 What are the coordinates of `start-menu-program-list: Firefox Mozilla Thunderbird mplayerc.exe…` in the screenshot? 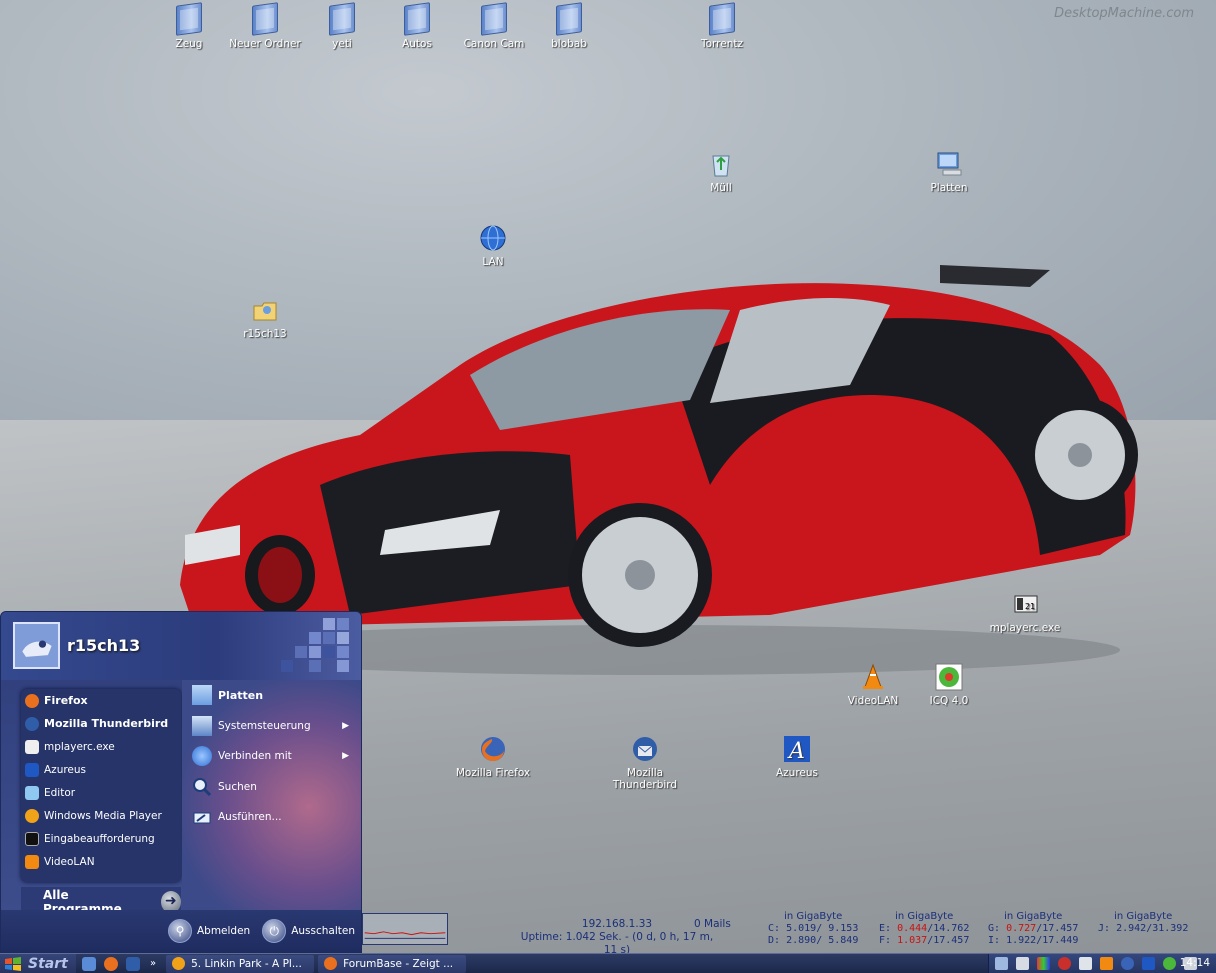 It's located at (101, 785).